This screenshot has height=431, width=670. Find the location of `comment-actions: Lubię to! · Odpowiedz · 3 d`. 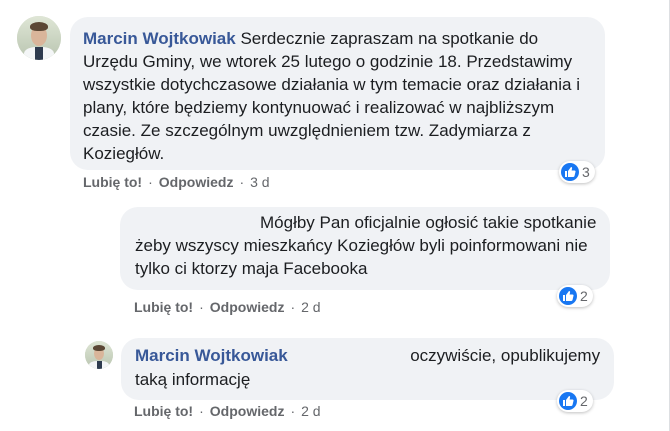

comment-actions: Lubię to! · Odpowiedz · 3 d is located at coordinates (176, 182).